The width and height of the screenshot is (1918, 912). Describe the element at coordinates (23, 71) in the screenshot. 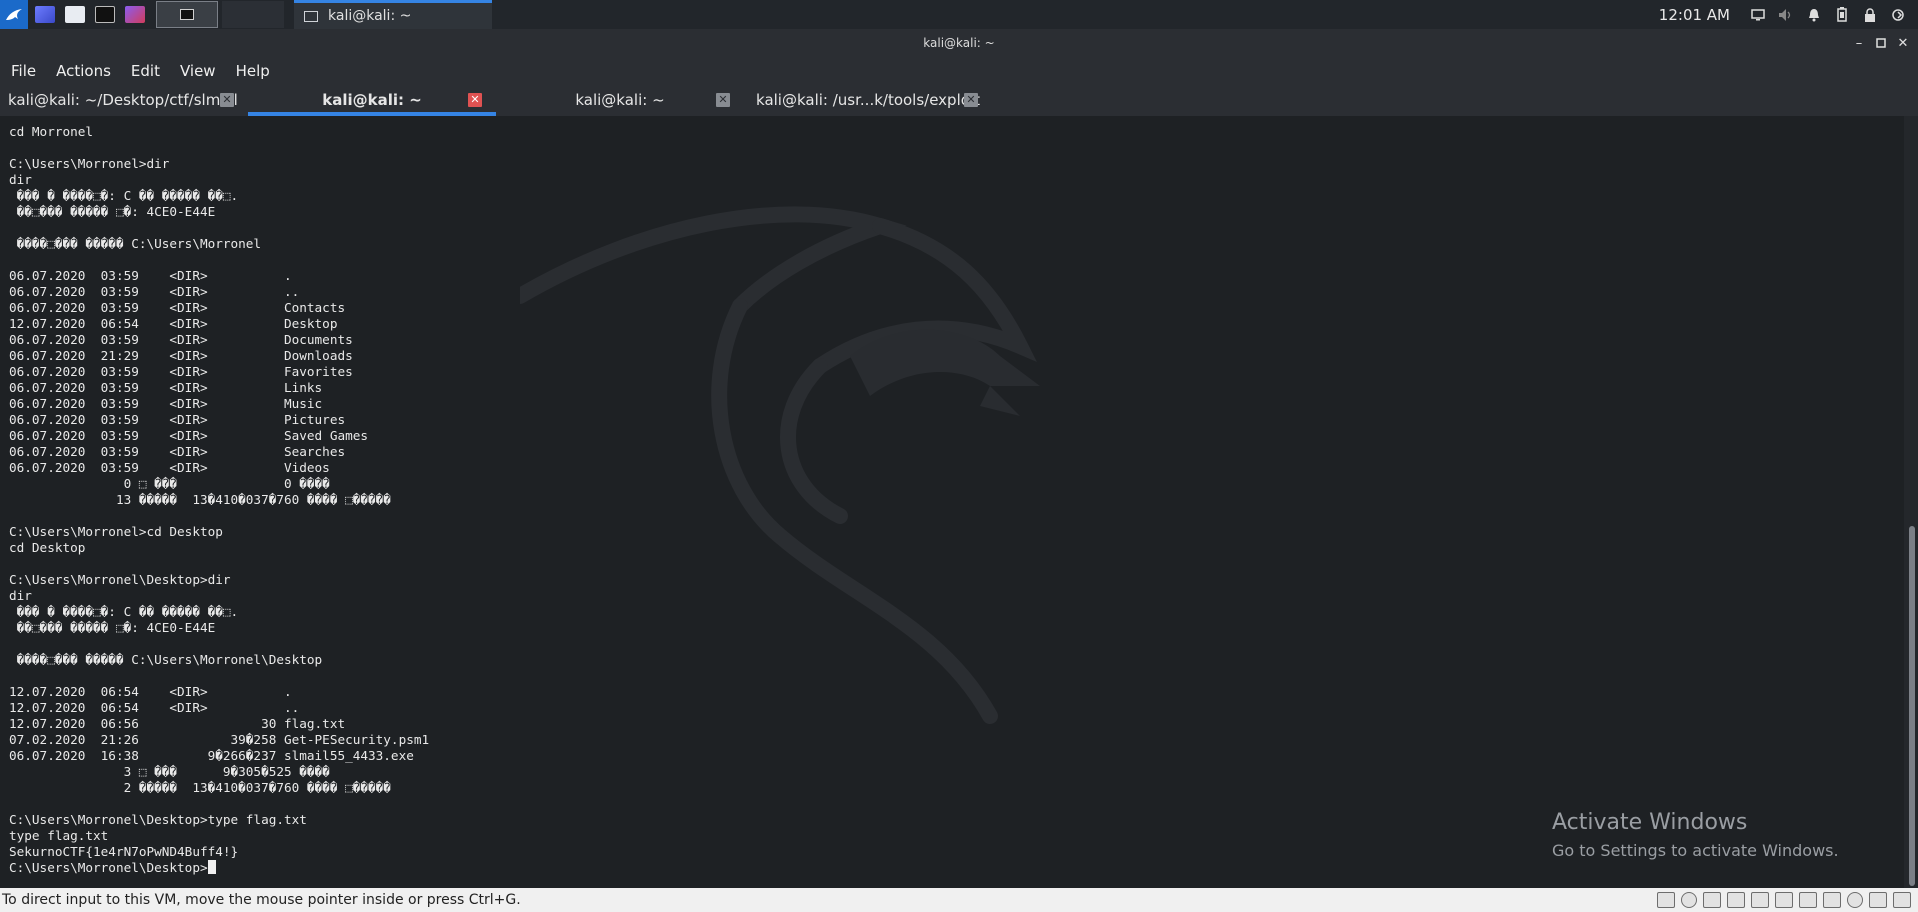

I see `menu-file: File` at that location.